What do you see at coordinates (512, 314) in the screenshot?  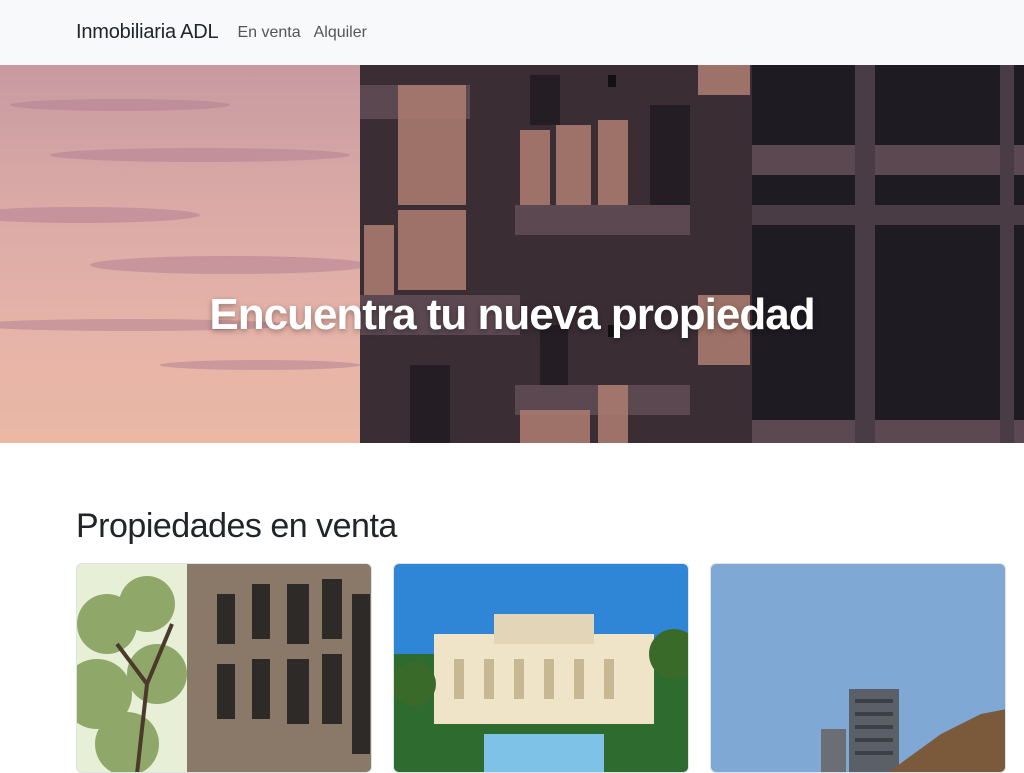 I see `hero-title: Encuentra tu nueva propiedad` at bounding box center [512, 314].